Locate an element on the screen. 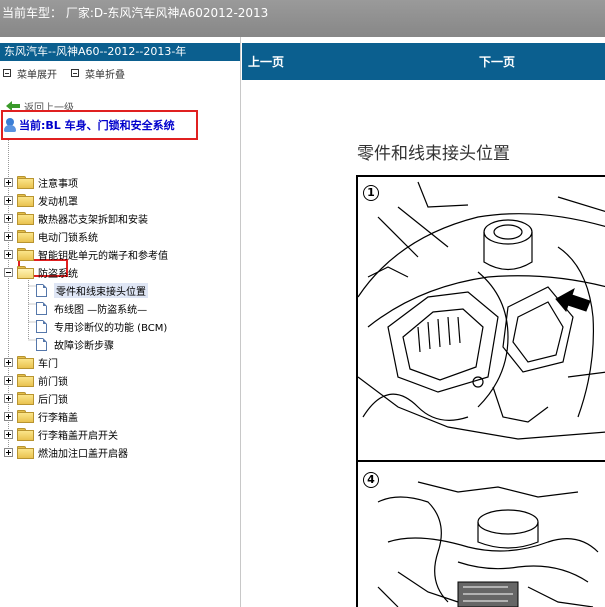 The height and width of the screenshot is (607, 605). page-nav-bar: 上一页 下一页 is located at coordinates (423, 61).